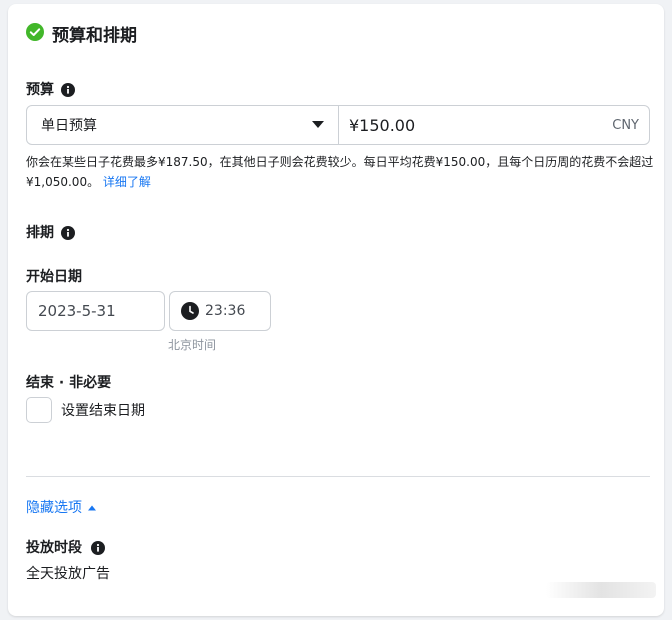 This screenshot has width=672, height=620. I want to click on budget-type-select: 单日预算, so click(183, 125).